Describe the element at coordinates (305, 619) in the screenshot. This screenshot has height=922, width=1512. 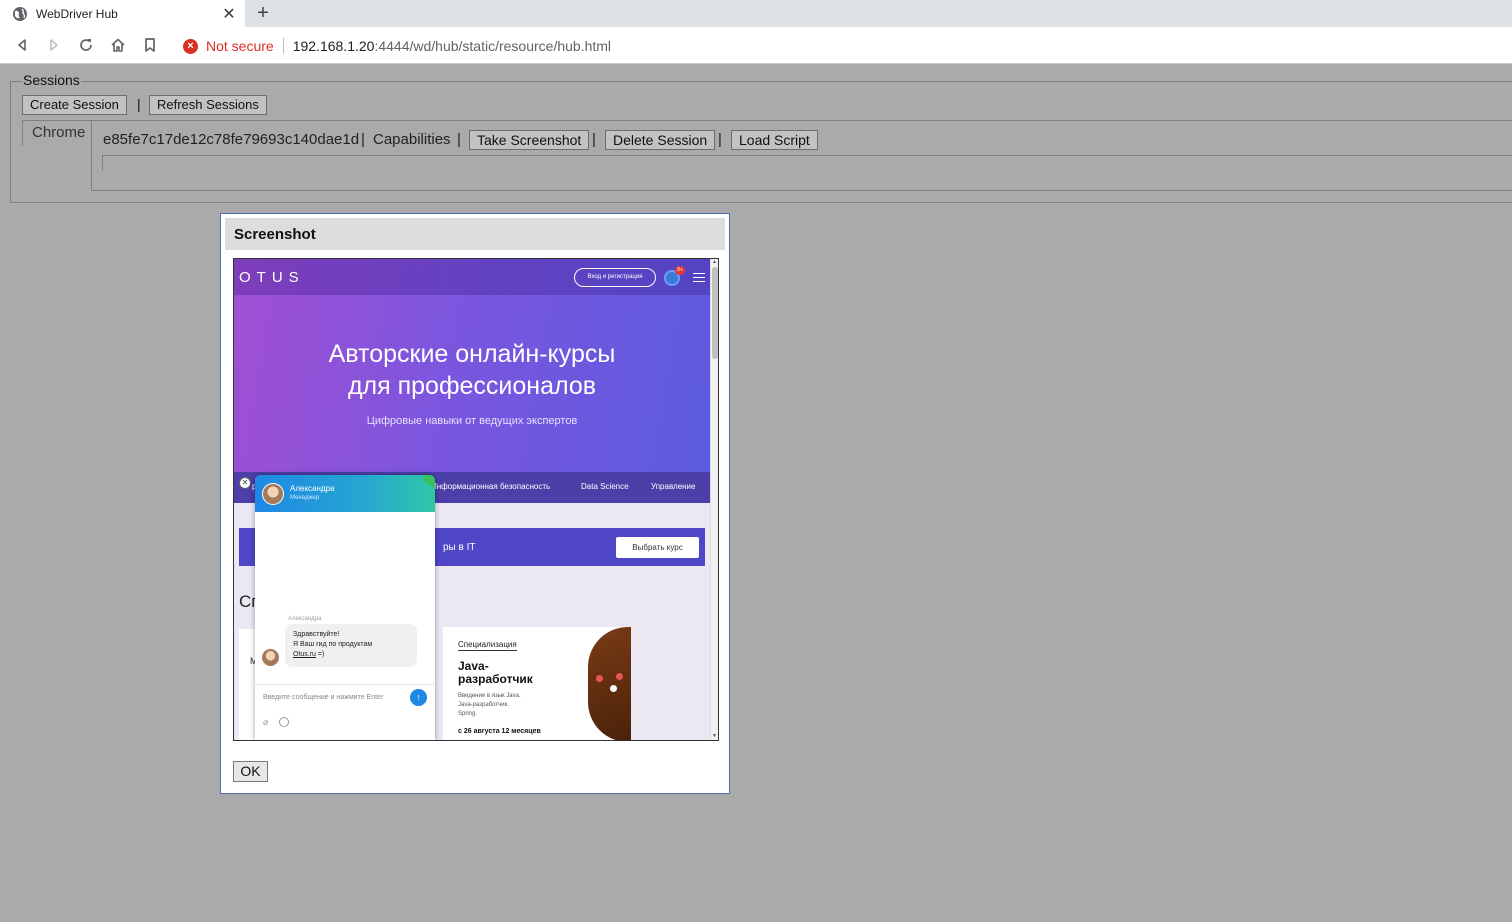
I see `chat-message-author: Александра` at that location.